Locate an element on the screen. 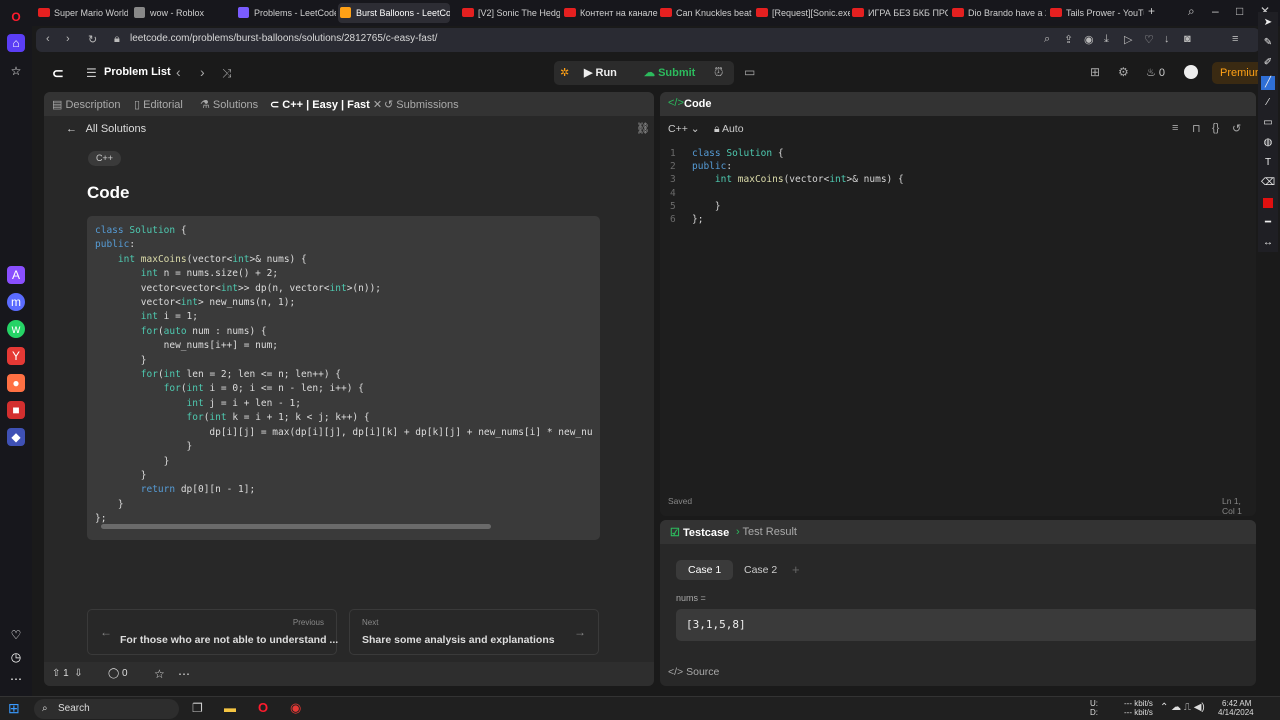 This screenshot has width=1280, height=720. browser-tab-active: Burst Balloons - LeetCode is located at coordinates (394, 13).